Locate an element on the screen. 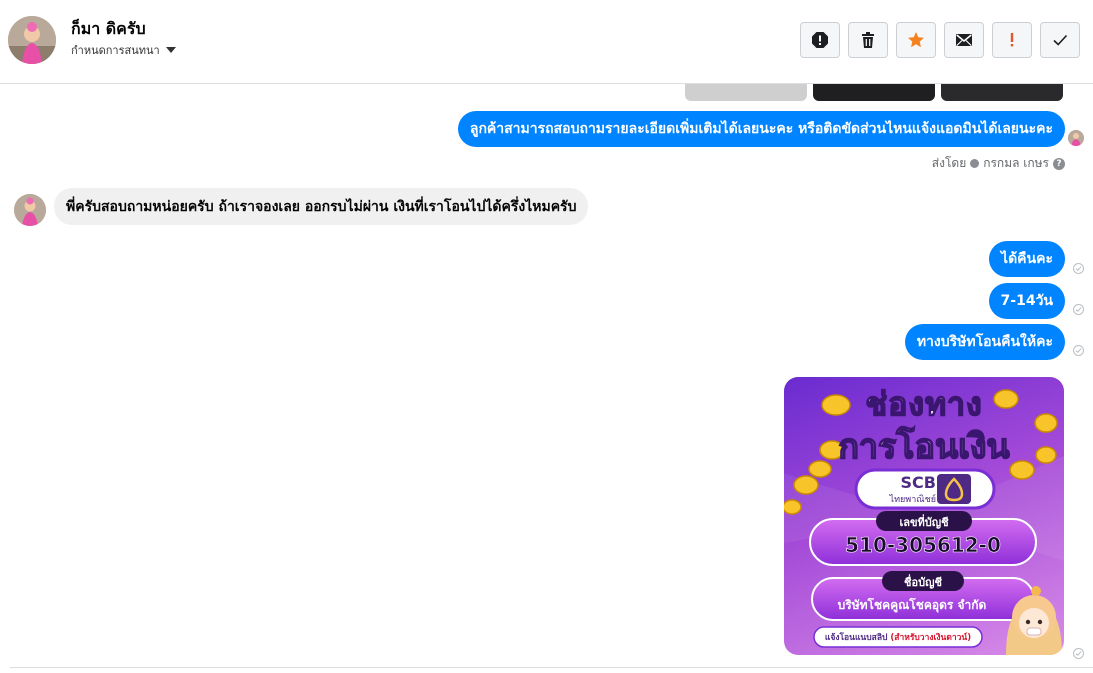  message-text: ทางบริษัทโอนคืนให้คะ is located at coordinates (984, 342).